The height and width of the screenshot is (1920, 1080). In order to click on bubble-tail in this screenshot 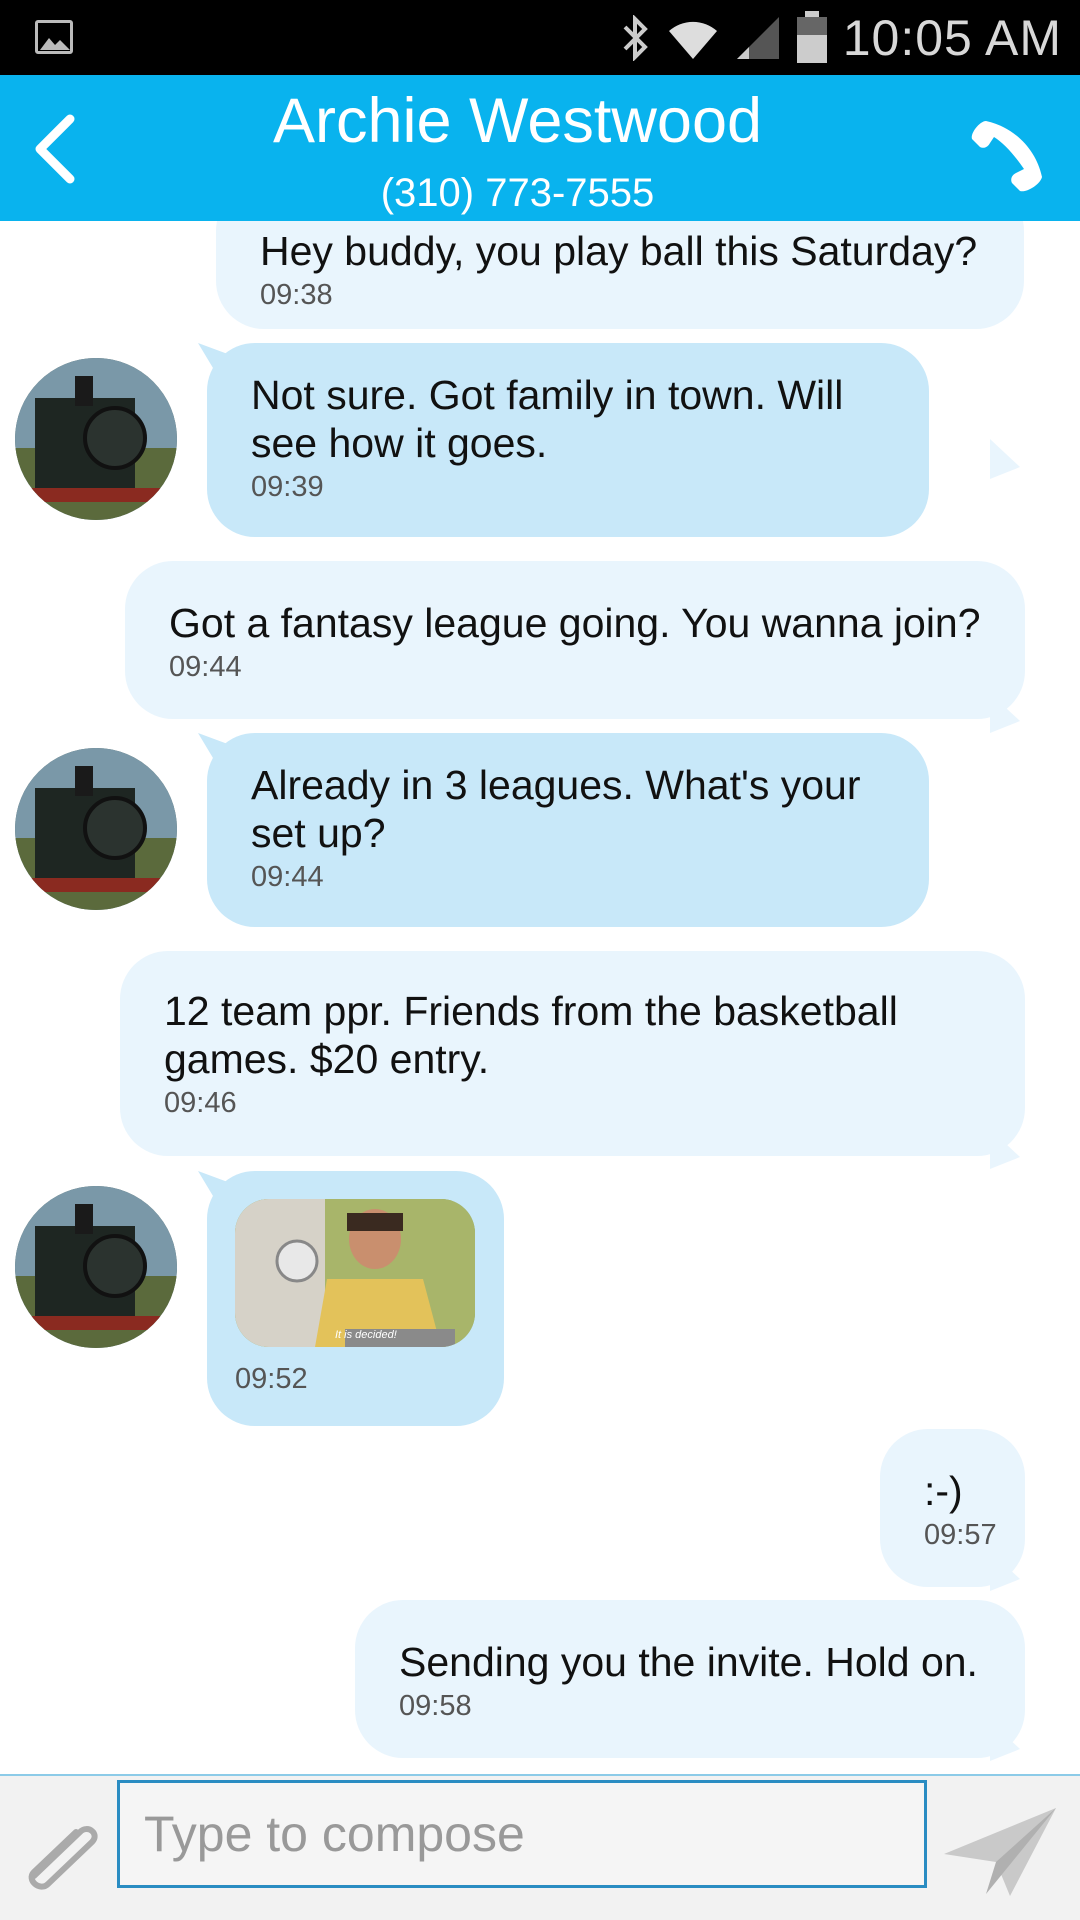, I will do `click(1005, 459)`.